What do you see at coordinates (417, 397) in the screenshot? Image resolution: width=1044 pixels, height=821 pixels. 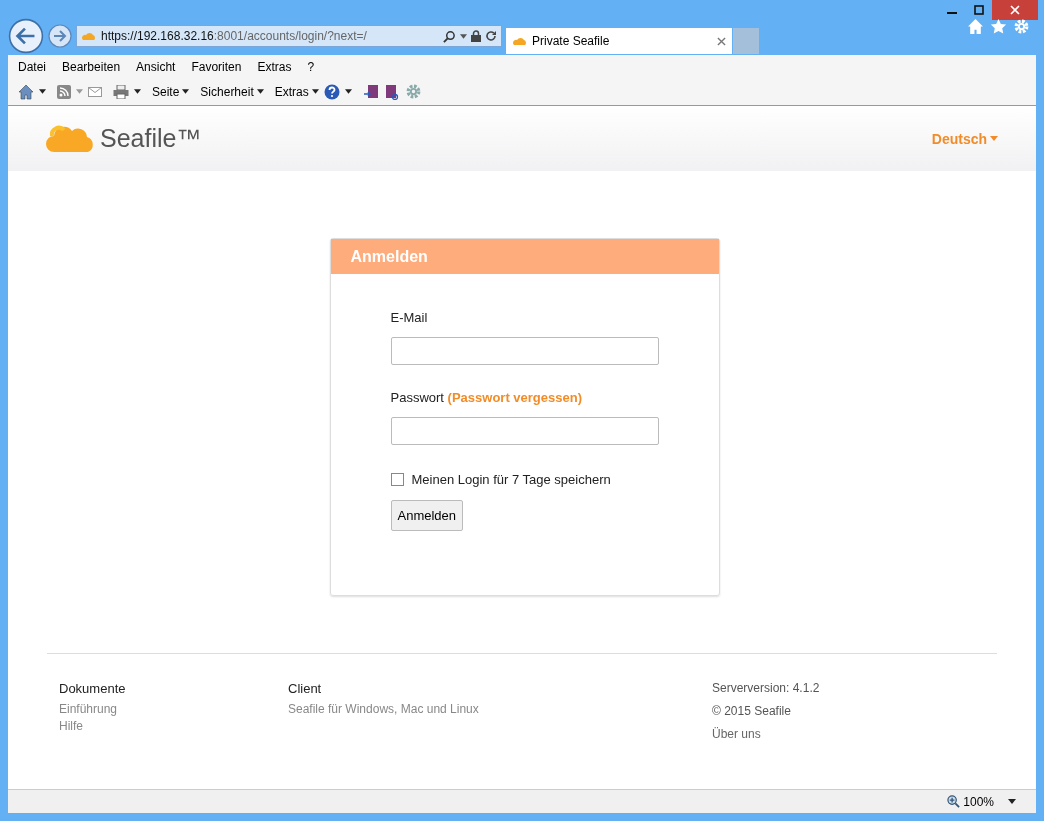 I see `password-label: Passwort` at bounding box center [417, 397].